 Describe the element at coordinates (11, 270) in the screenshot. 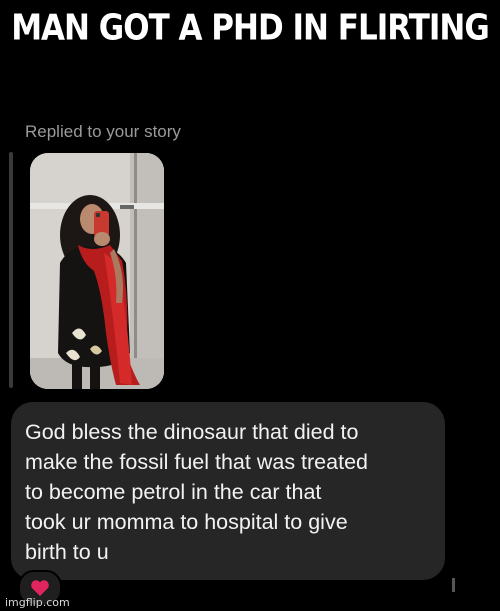

I see `reply-indicator-bar` at that location.